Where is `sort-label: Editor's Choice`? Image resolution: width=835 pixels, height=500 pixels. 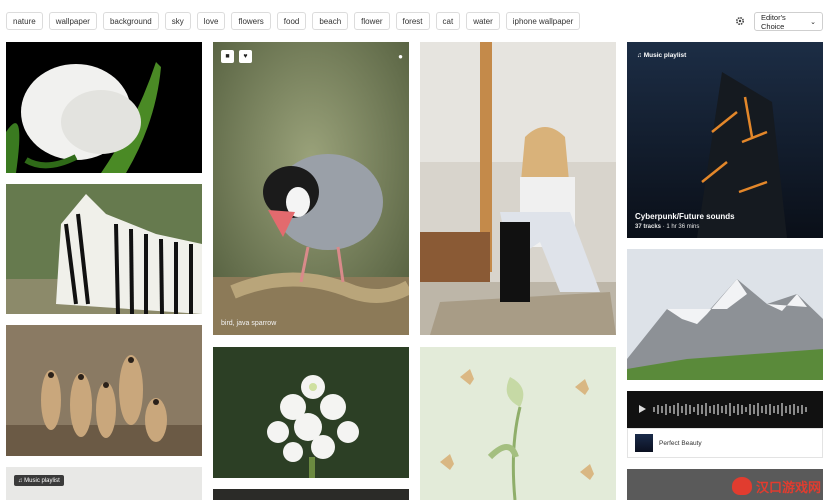 sort-label: Editor's Choice is located at coordinates (773, 21).